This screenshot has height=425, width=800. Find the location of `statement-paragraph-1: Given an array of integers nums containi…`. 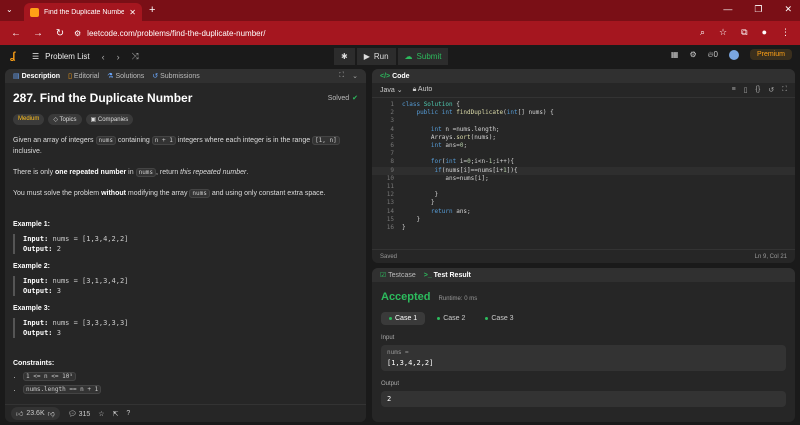

statement-paragraph-1: Given an array of integers nums containi… is located at coordinates (185, 146).